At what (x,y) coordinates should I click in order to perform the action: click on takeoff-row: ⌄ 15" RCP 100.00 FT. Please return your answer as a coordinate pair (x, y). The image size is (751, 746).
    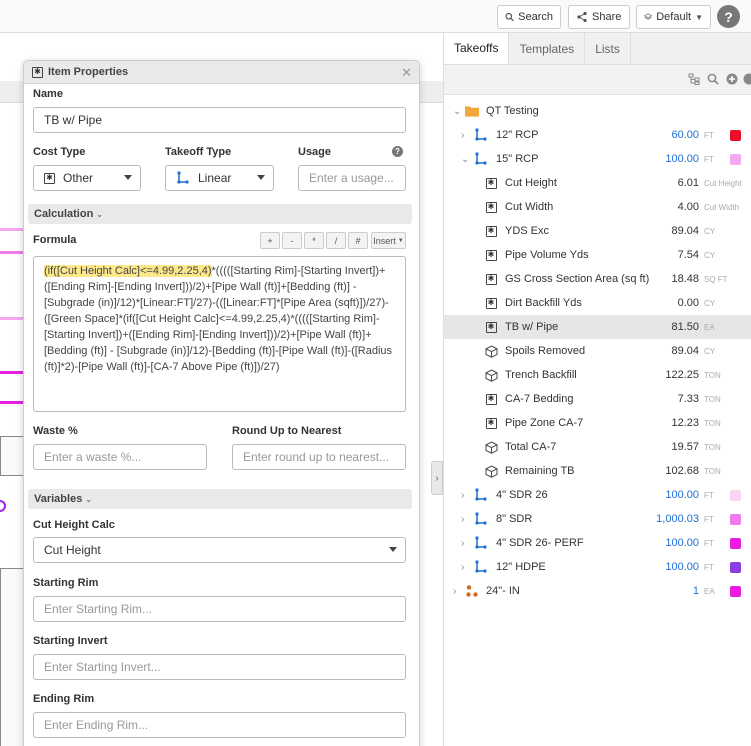
    Looking at the image, I should click on (597, 159).